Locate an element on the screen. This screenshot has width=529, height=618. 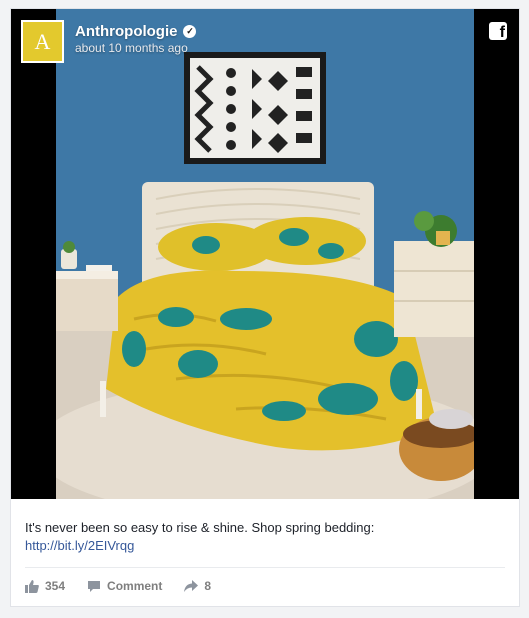
share-count: 8 is located at coordinates (208, 586).